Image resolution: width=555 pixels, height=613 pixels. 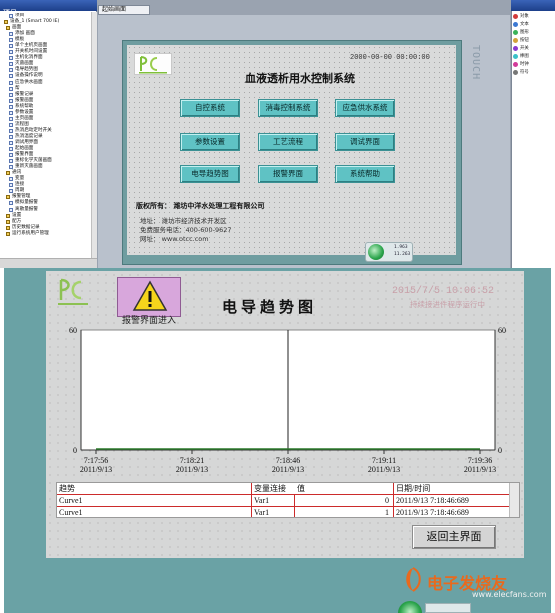 What do you see at coordinates (75, 450) in the screenshot?
I see `y-tick-label-left: 0` at bounding box center [75, 450].